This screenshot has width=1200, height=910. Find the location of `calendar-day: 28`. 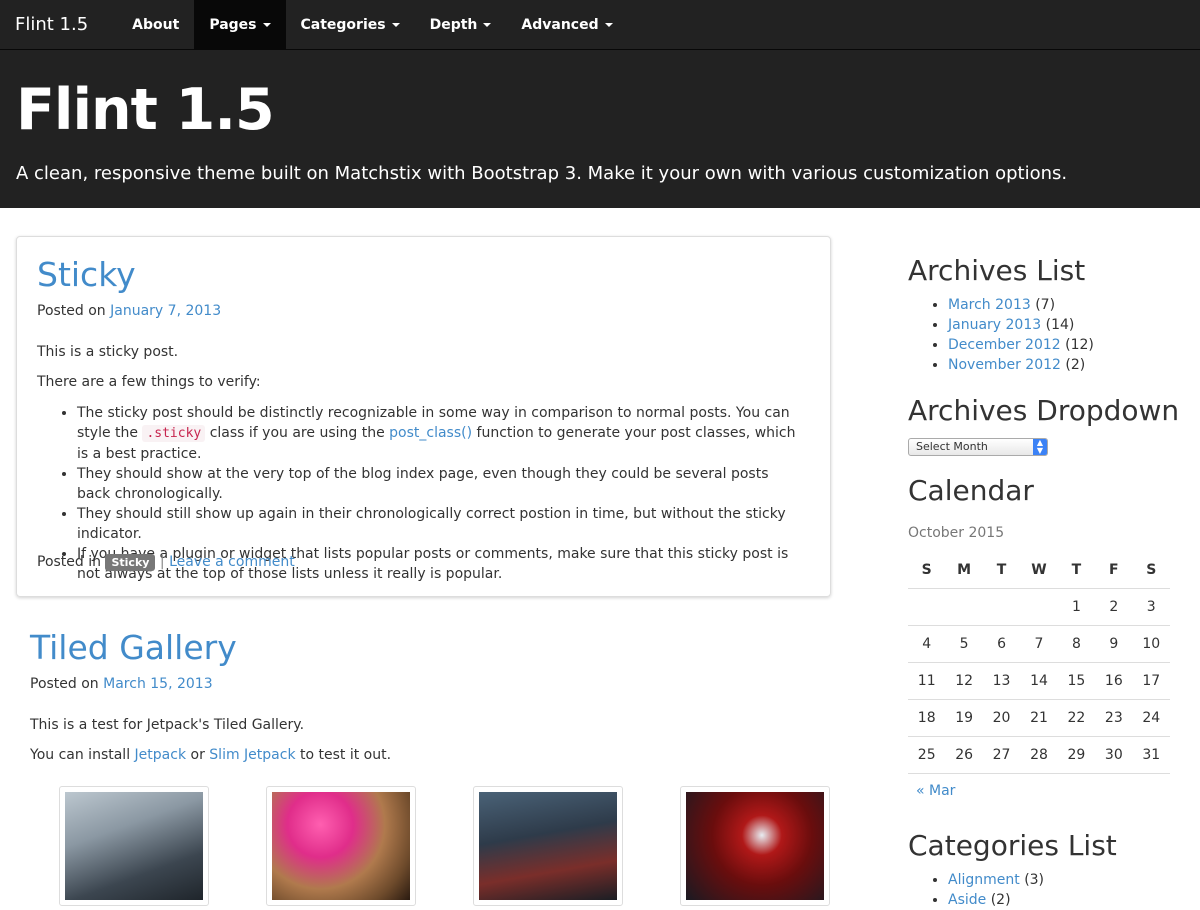

calendar-day: 28 is located at coordinates (1039, 755).